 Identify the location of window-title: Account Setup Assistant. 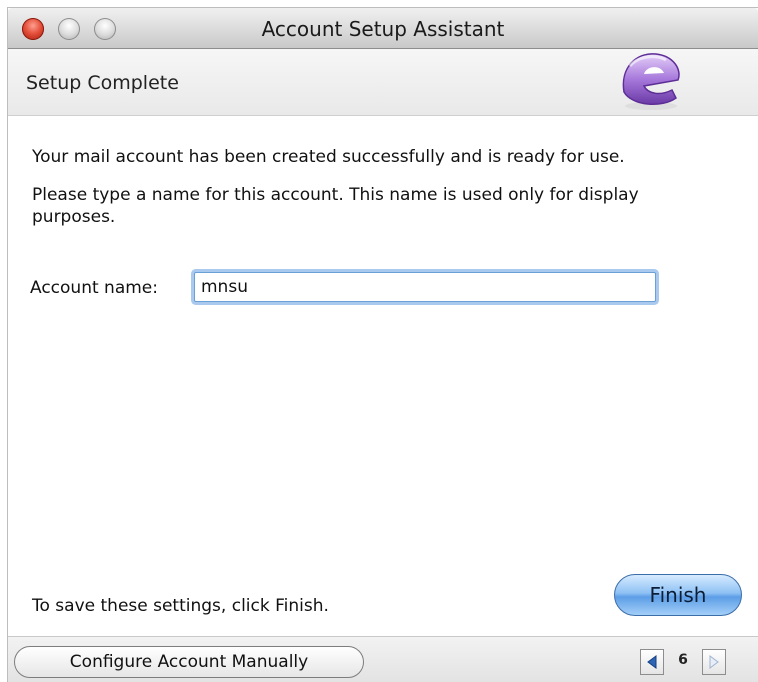
(383, 29).